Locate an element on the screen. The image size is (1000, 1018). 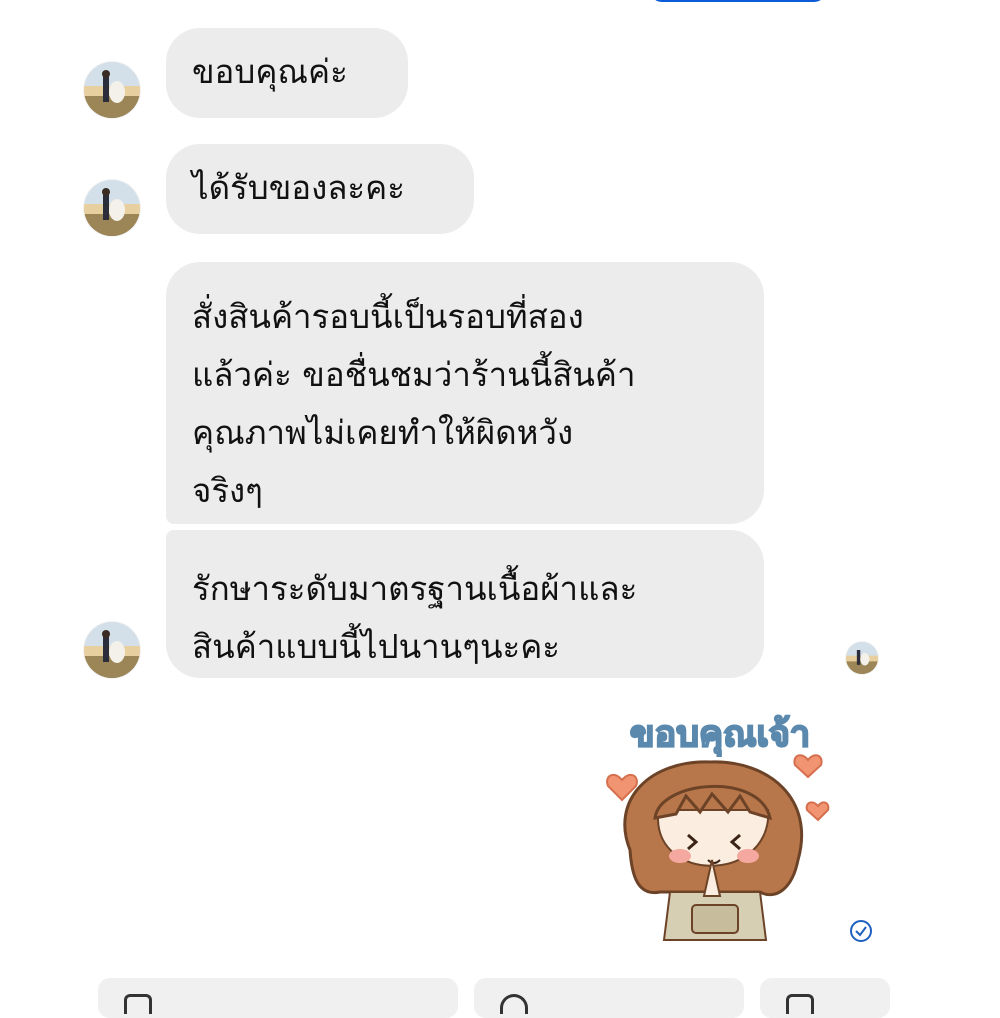
chat-icon is located at coordinates (138, 1004).